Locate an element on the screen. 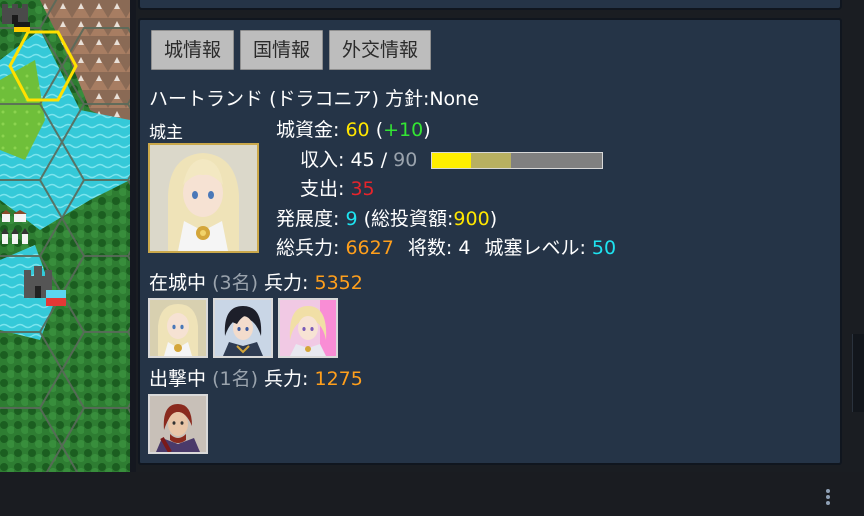 This screenshot has height=516, width=864. lord-portrait is located at coordinates (203, 198).